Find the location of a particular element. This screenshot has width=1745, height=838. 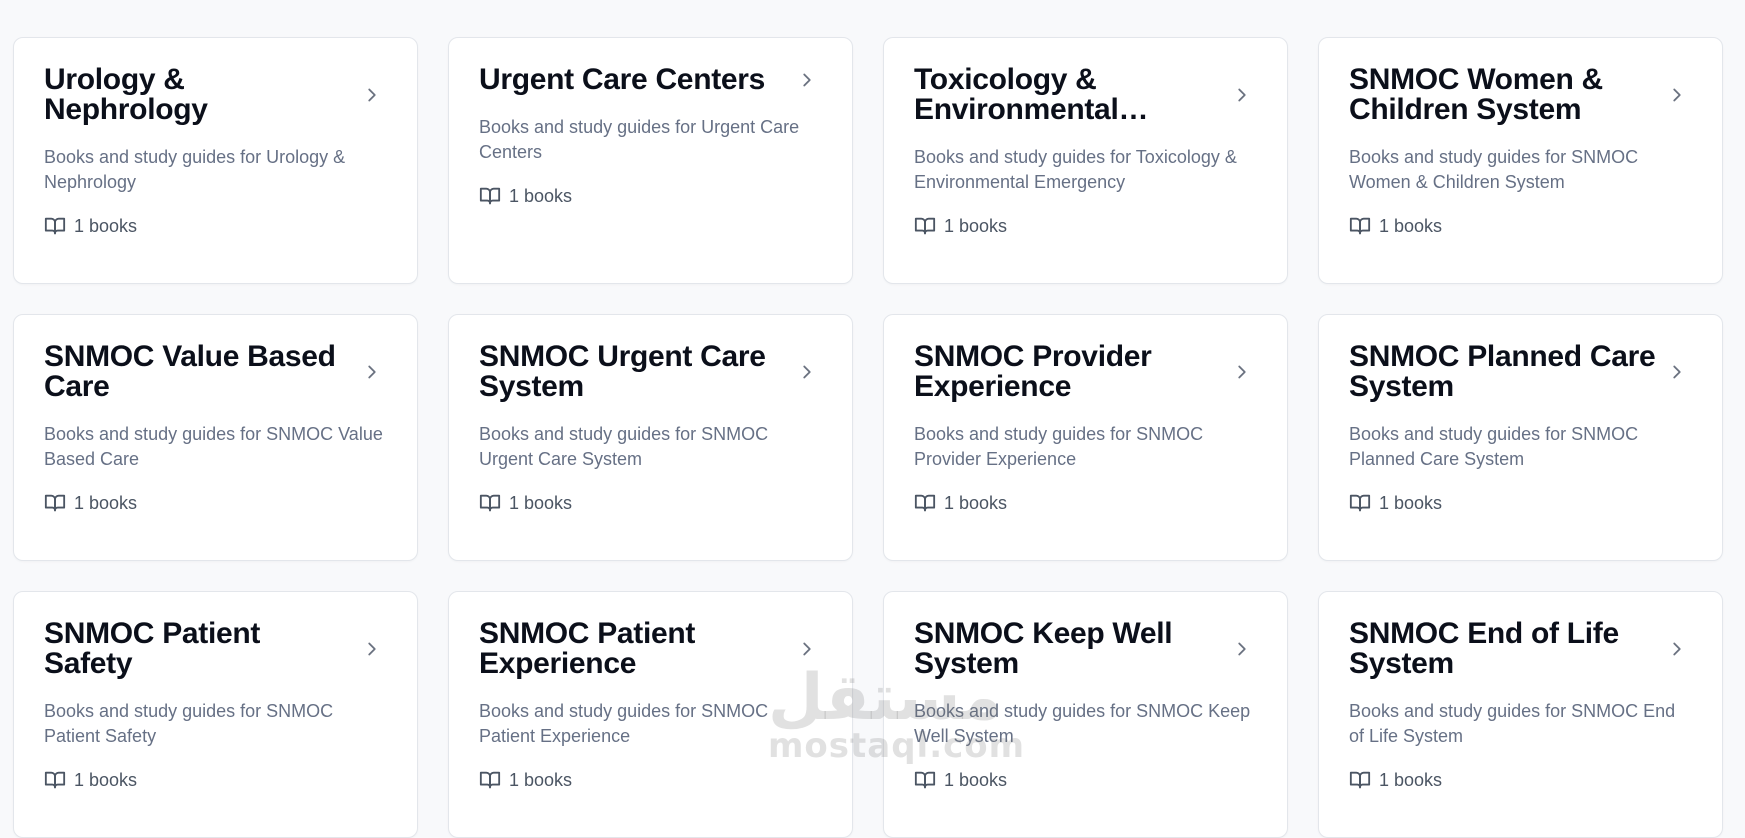

card-header: SNMOC Women & Children System is located at coordinates (1520, 95).